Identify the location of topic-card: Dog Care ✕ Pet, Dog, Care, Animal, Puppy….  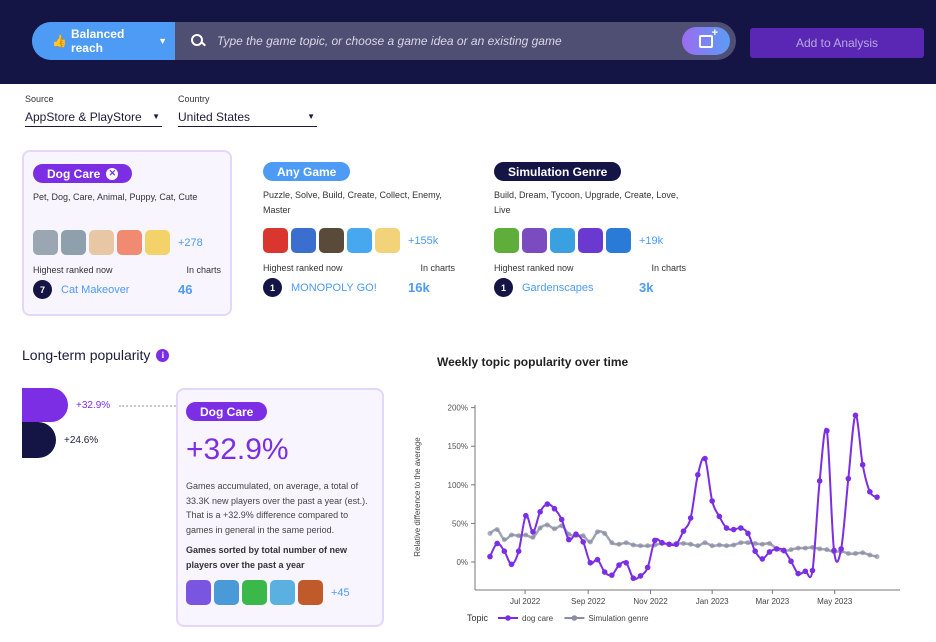
(127, 233).